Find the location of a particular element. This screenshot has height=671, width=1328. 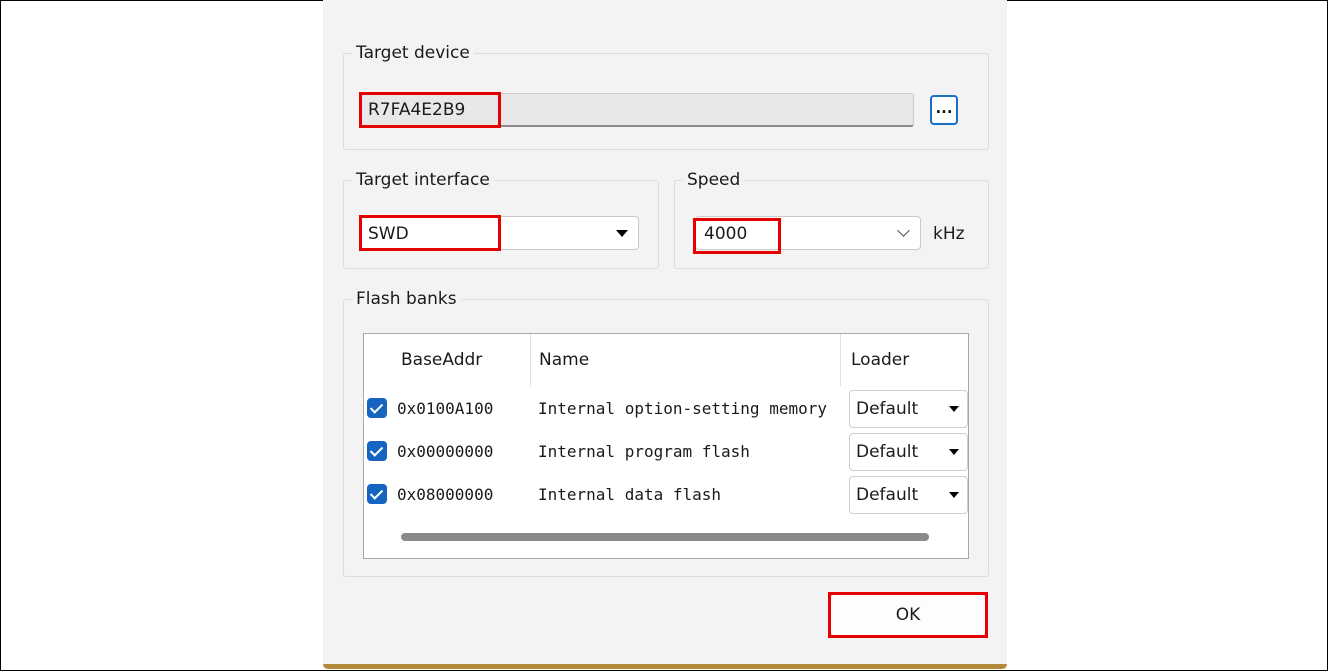

target-interface-legend: Target interface is located at coordinates (423, 180).